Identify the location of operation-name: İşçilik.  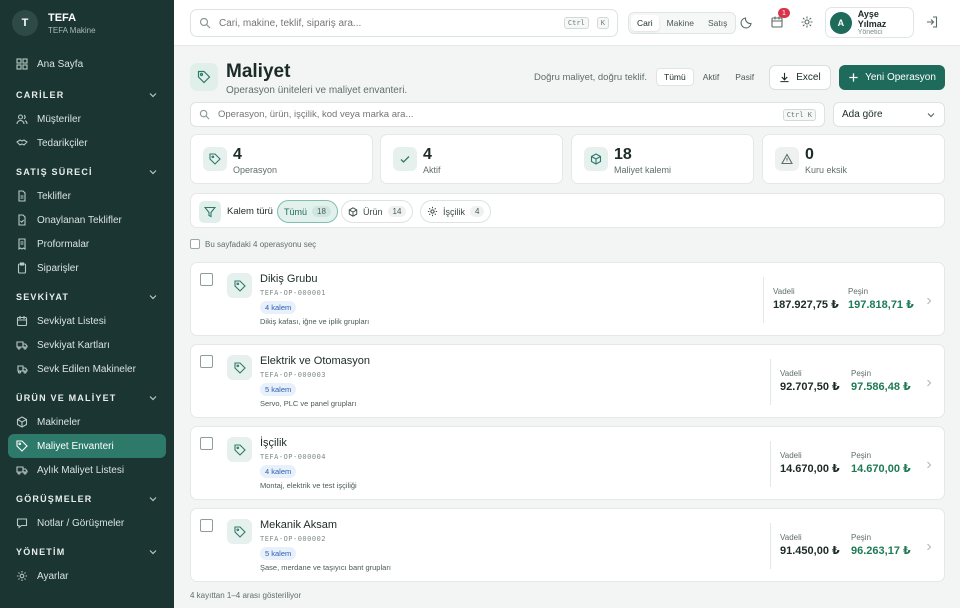
(273, 443).